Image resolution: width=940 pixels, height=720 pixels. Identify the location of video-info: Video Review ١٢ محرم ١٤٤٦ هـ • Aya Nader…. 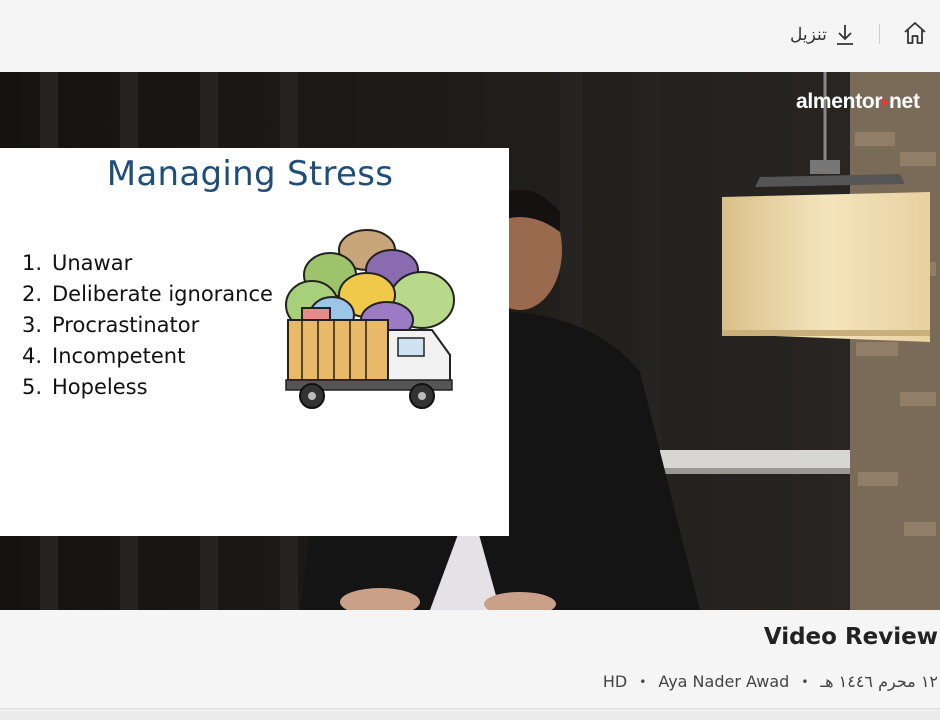
(470, 660).